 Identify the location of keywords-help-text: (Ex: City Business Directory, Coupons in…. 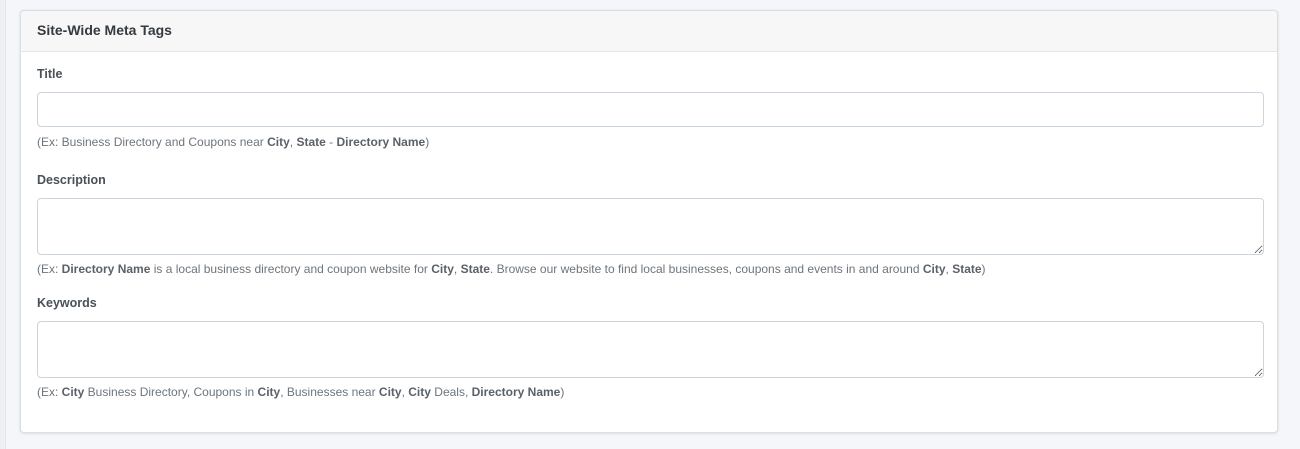
(649, 392).